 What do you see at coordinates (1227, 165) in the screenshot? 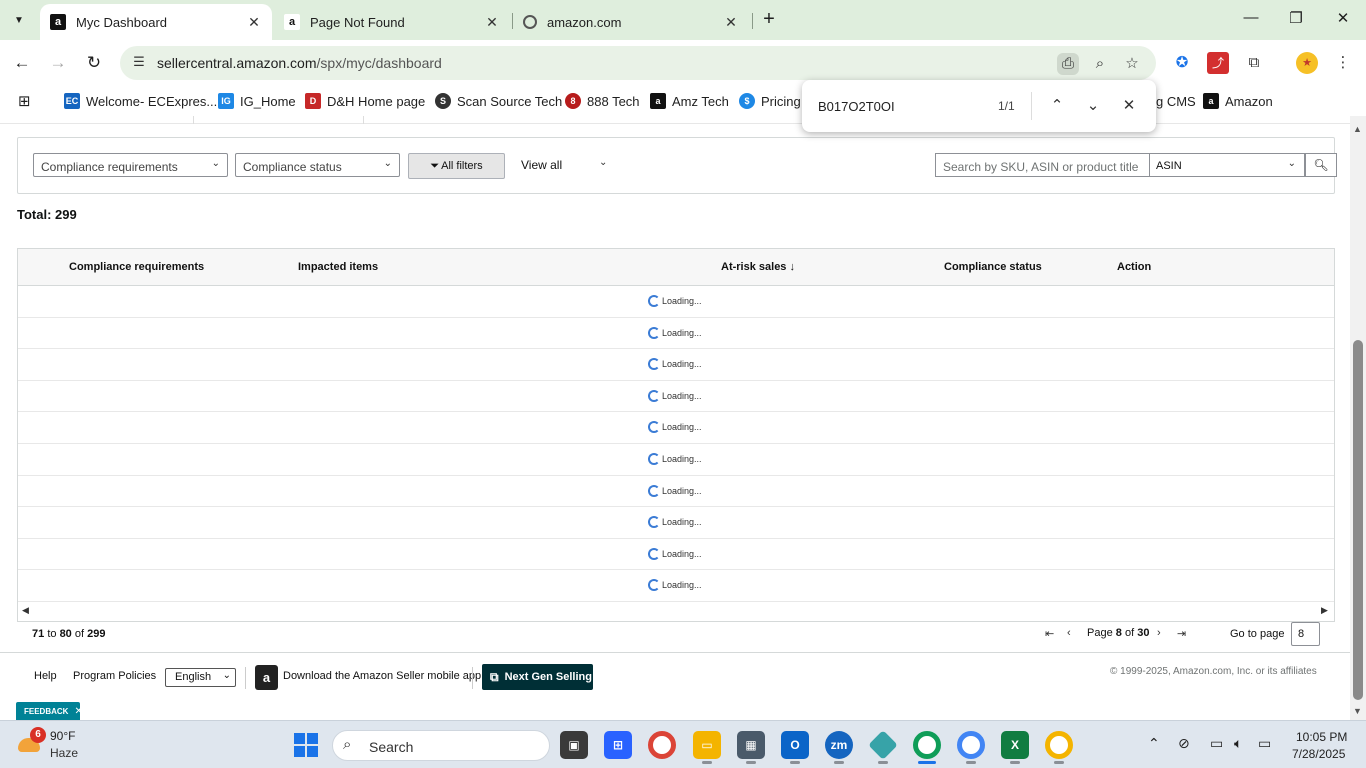
I see `search-type-select: ASIN ⌄` at bounding box center [1227, 165].